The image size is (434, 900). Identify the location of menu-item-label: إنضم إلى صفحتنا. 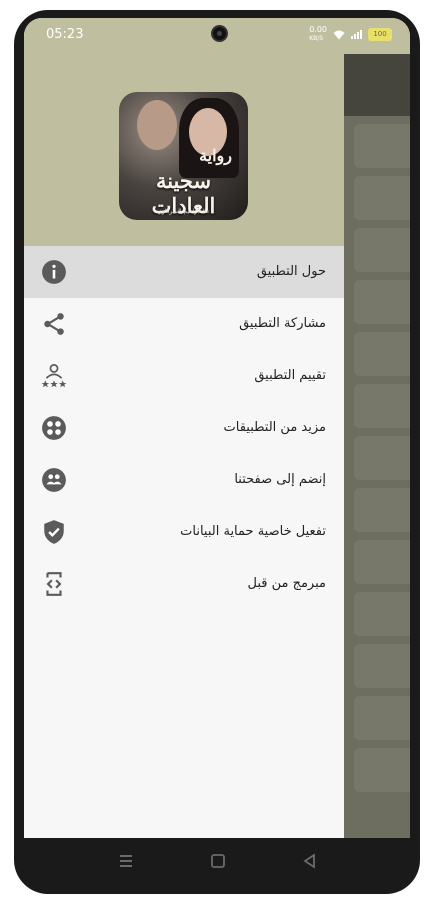
(280, 479).